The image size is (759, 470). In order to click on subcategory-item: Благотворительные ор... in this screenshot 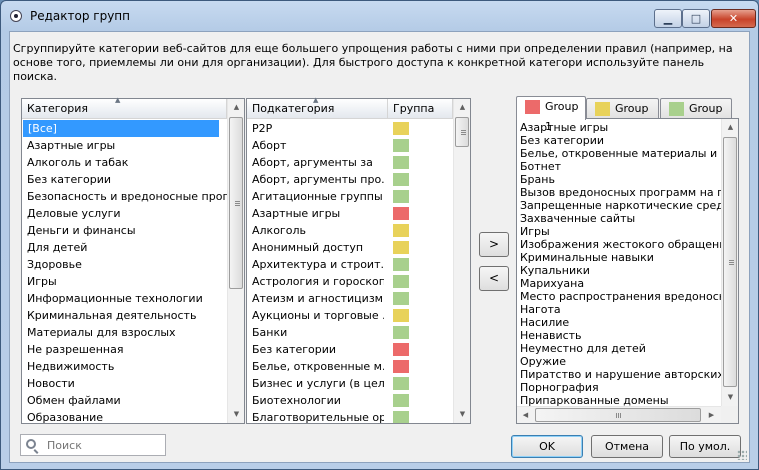, I will do `click(350, 416)`.